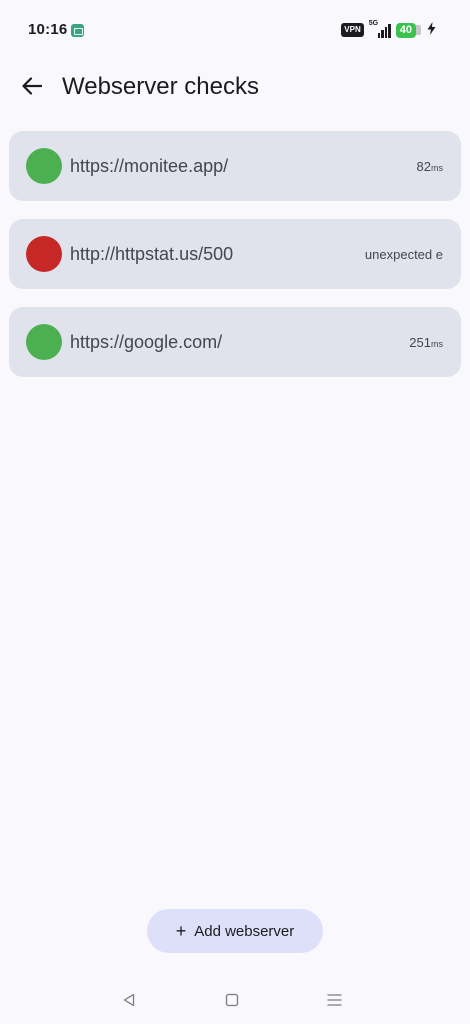 This screenshot has height=1024, width=470. I want to click on server-card: http://httpstat.us/500 unexpected e, so click(235, 254).